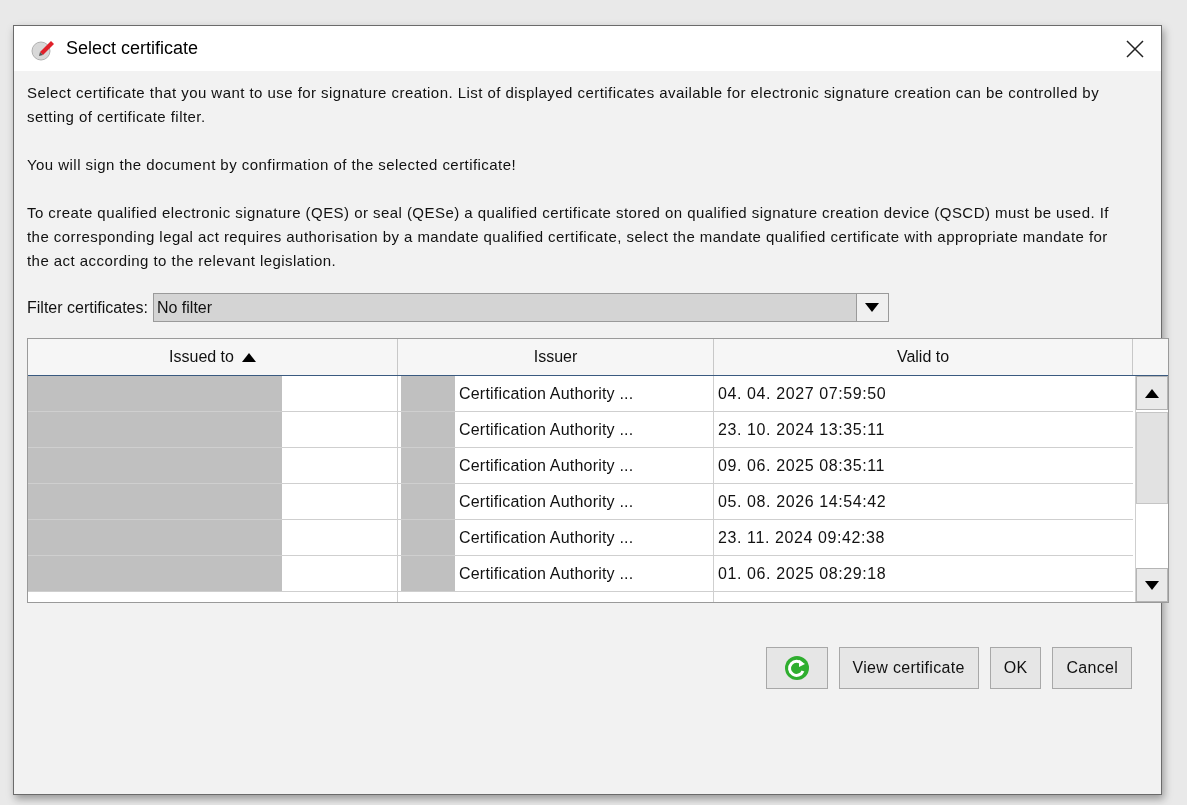  What do you see at coordinates (184, 307) in the screenshot?
I see `dropdown-value: No filter` at bounding box center [184, 307].